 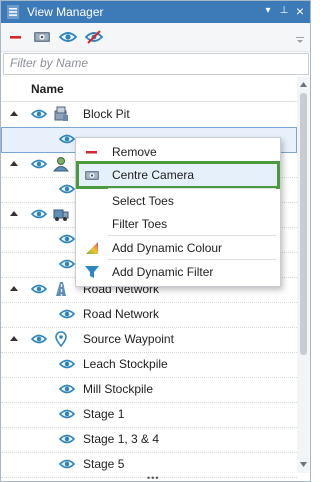 I want to click on tree-row-label: Block Pit, so click(x=106, y=114).